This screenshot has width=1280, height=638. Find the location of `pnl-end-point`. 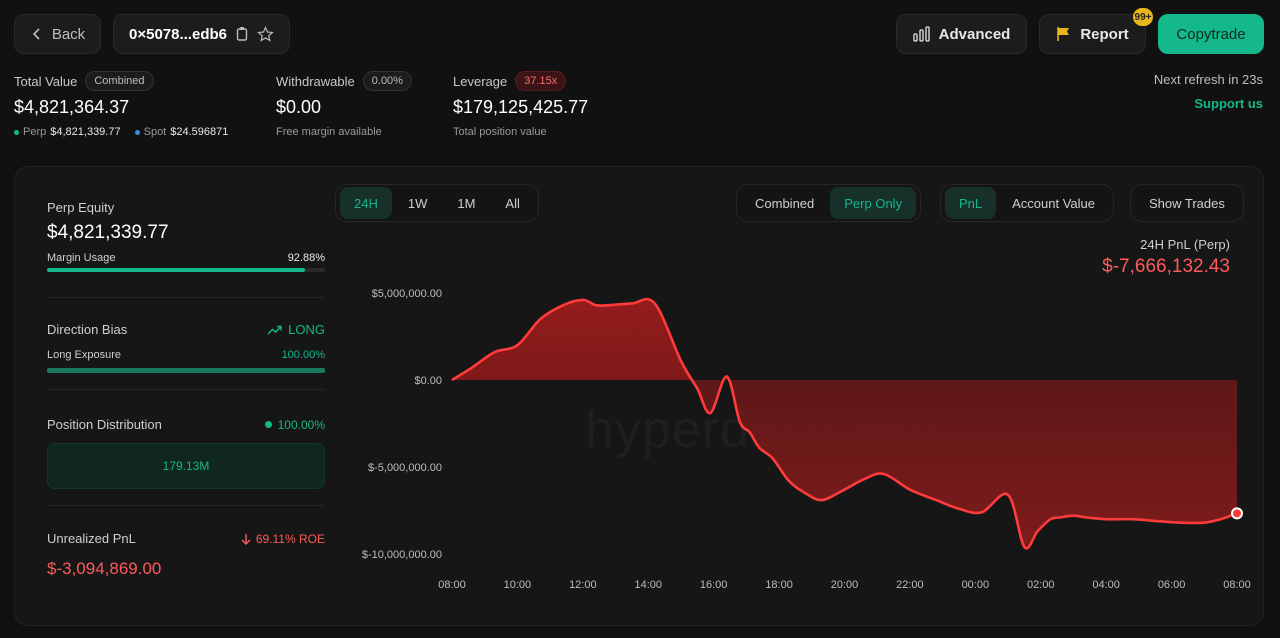

pnl-end-point is located at coordinates (1237, 513).